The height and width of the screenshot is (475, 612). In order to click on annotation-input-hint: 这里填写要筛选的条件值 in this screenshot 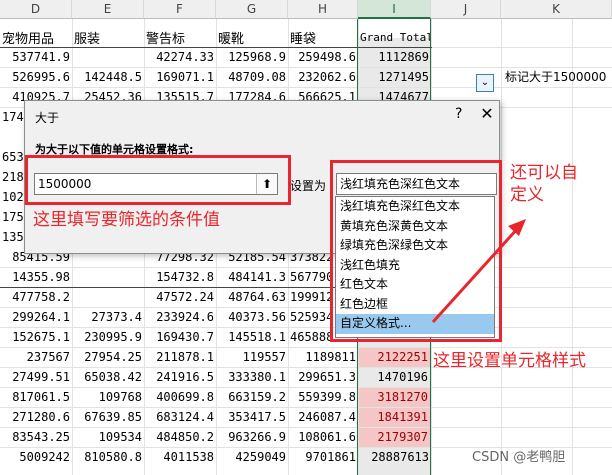, I will do `click(126, 220)`.